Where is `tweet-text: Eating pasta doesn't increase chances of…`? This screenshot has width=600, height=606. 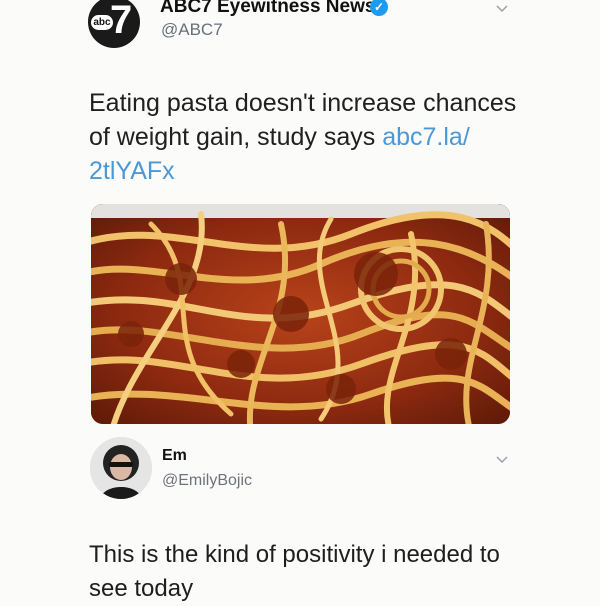 tweet-text: Eating pasta doesn't increase chances of… is located at coordinates (309, 137).